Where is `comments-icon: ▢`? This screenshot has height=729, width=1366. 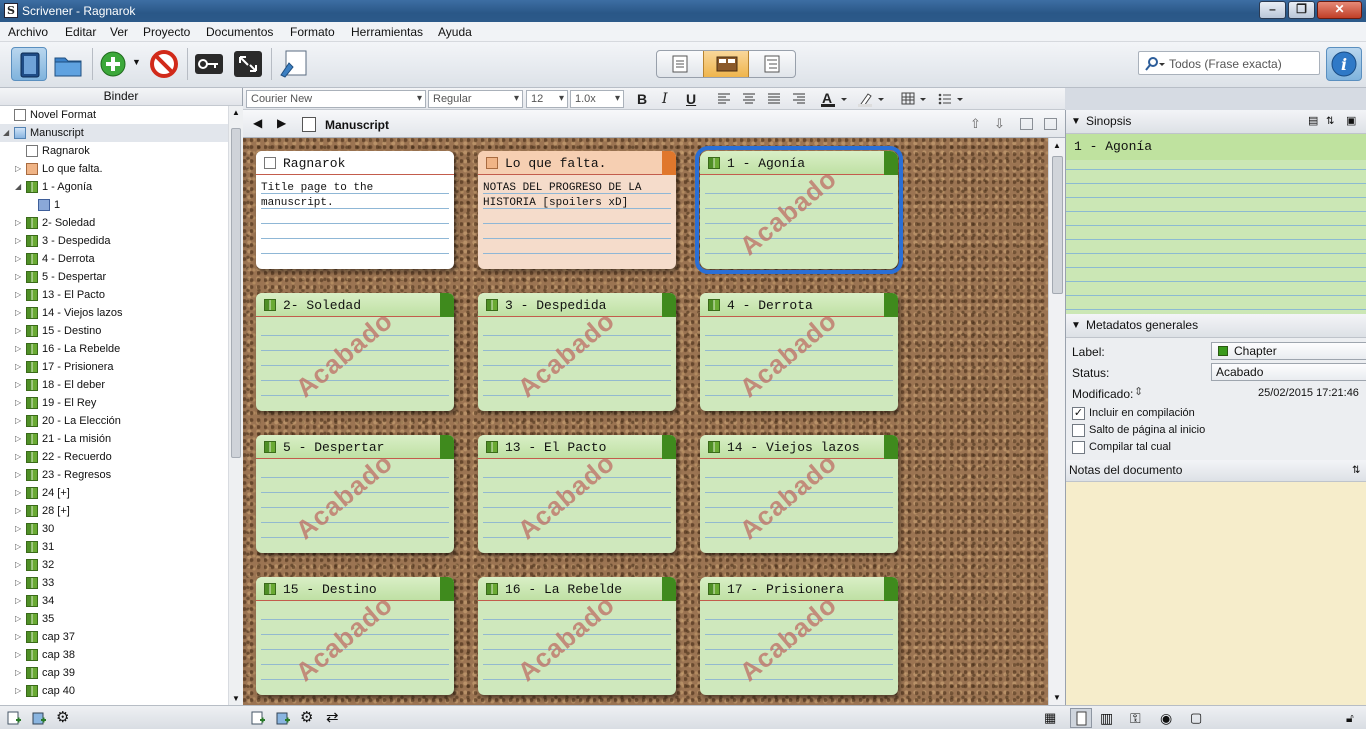
comments-icon: ▢ is located at coordinates (1198, 718).